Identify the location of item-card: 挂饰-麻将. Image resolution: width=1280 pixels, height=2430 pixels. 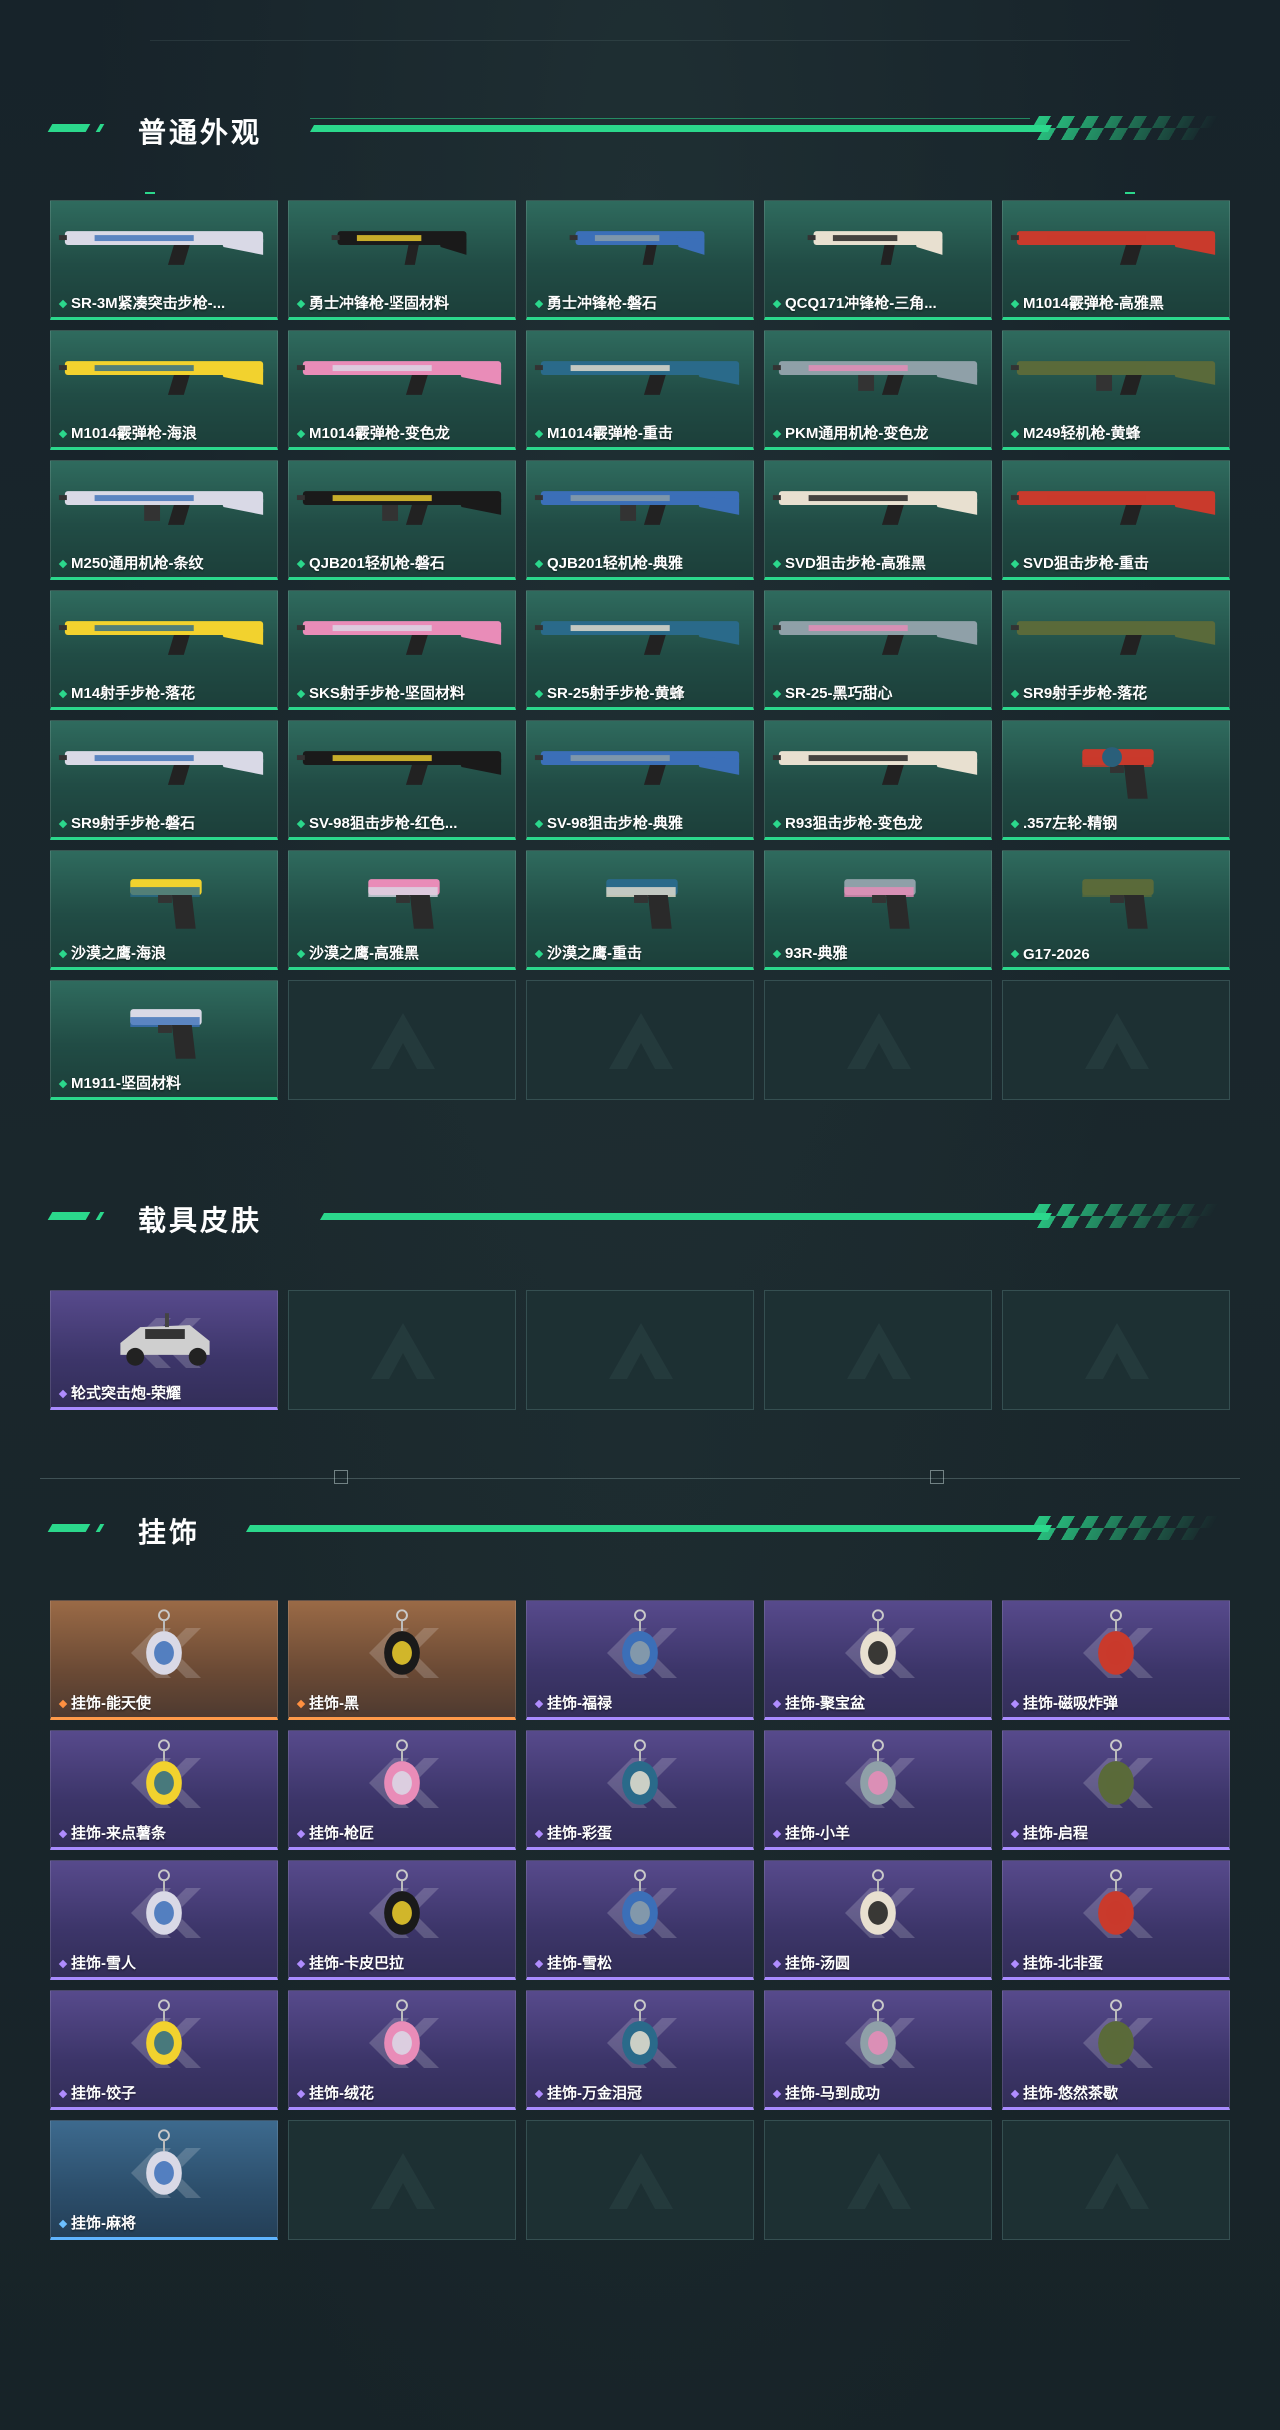
(164, 2180).